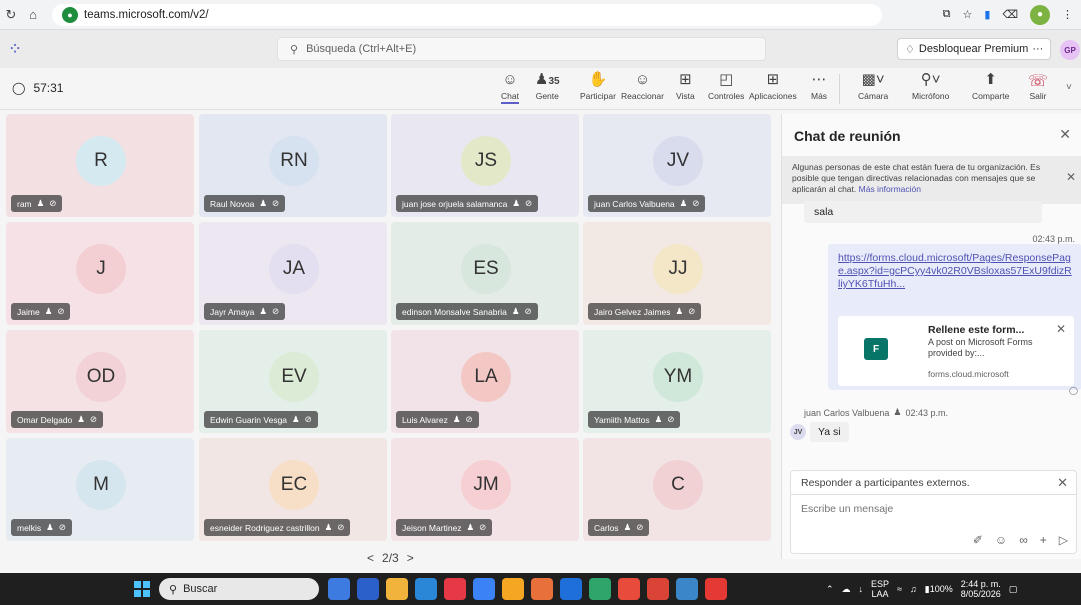 Image resolution: width=1081 pixels, height=605 pixels. Describe the element at coordinates (1038, 86) in the screenshot. I see `leave-button: ☏ Salir` at that location.